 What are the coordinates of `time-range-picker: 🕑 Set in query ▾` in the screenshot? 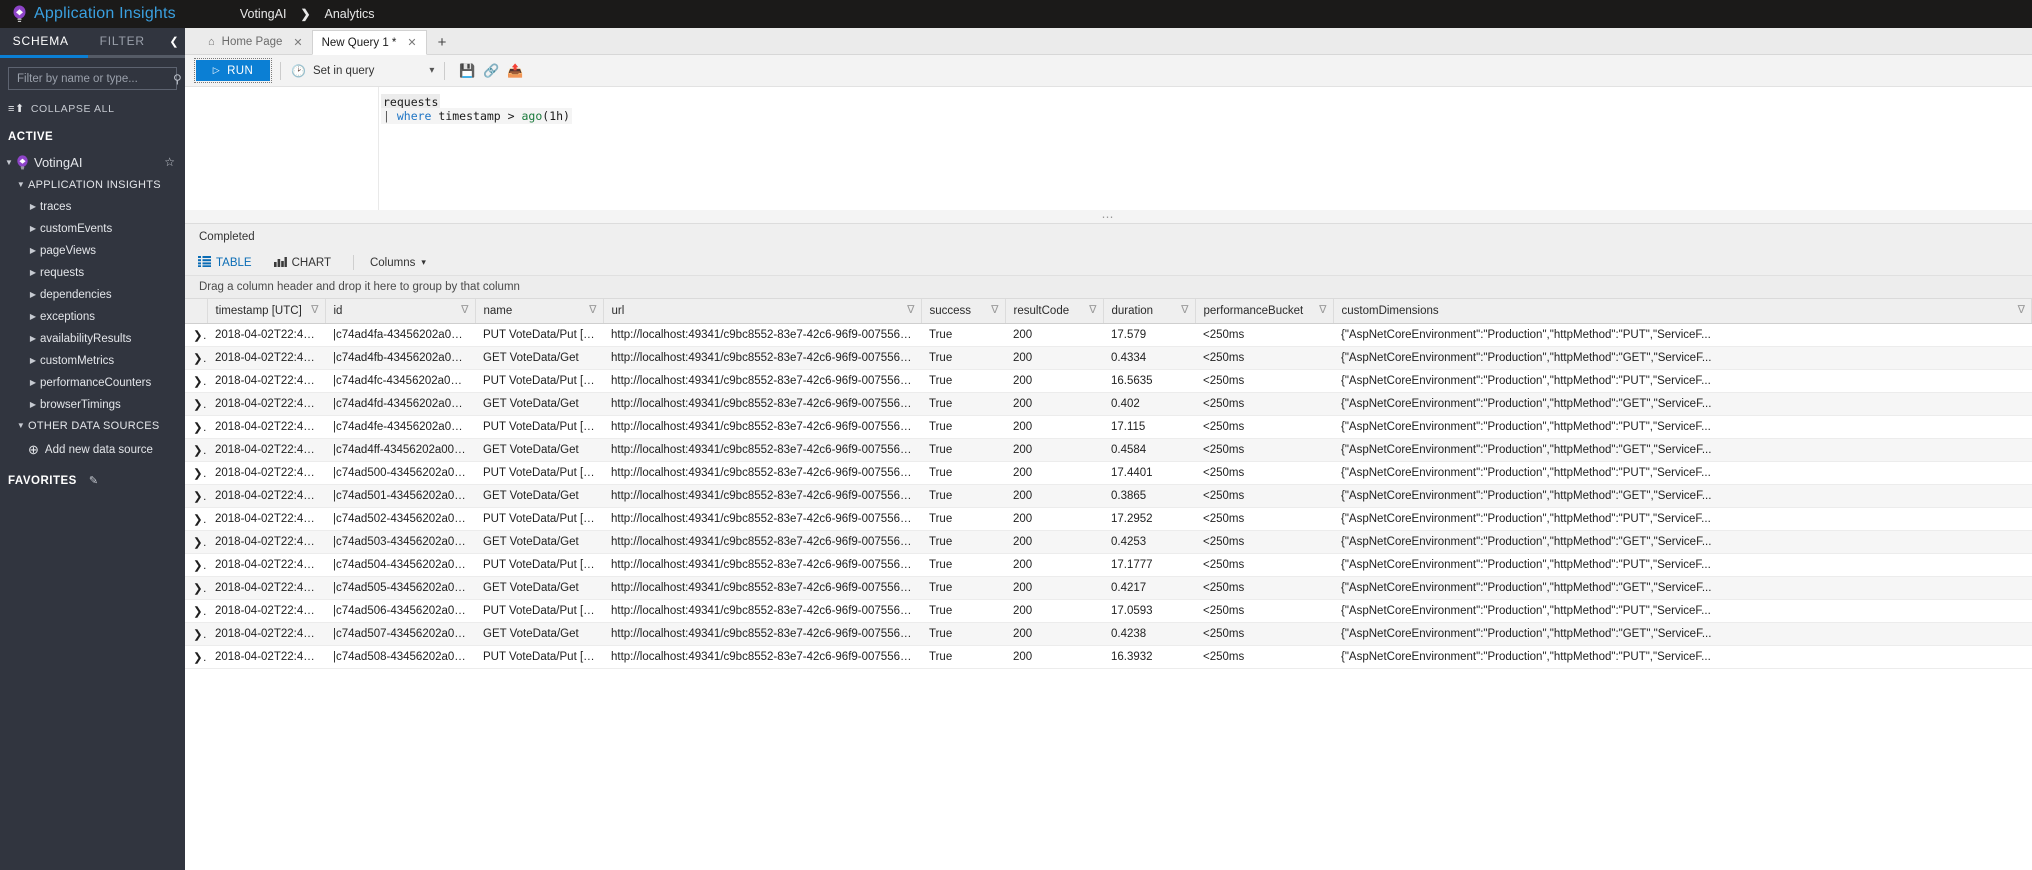 It's located at (362, 71).